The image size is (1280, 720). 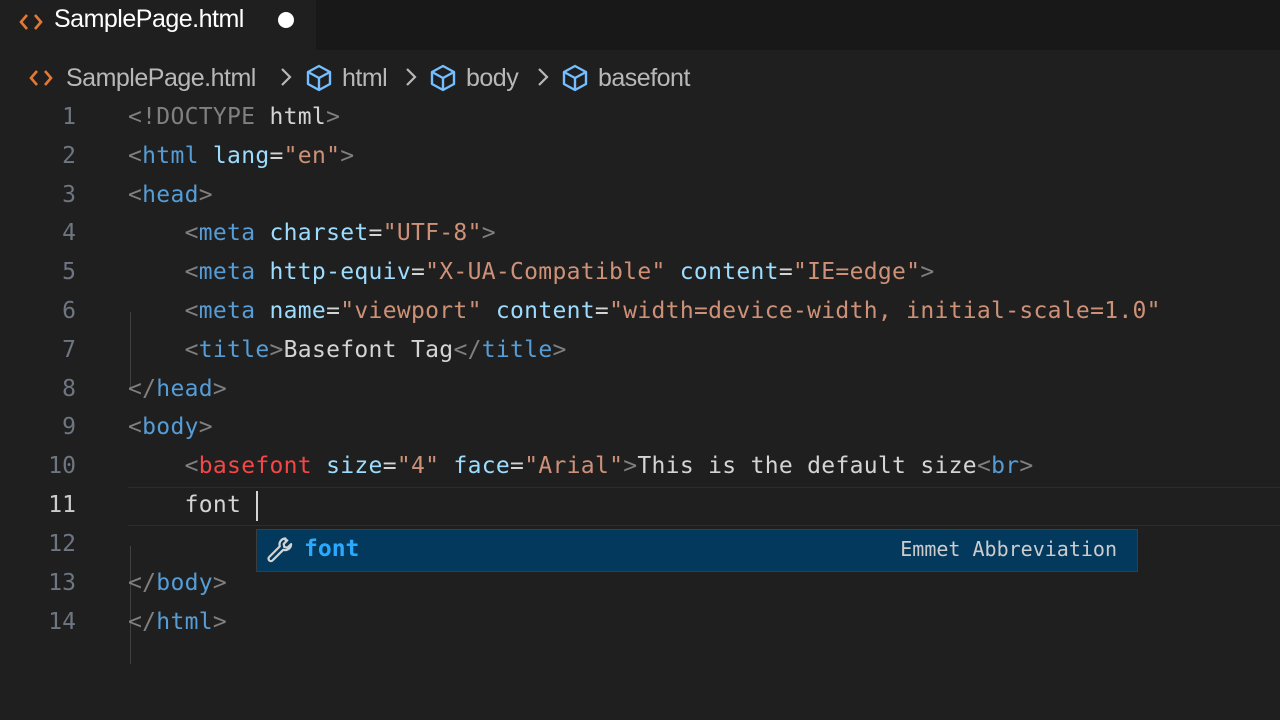 I want to click on token: body, so click(x=170, y=427).